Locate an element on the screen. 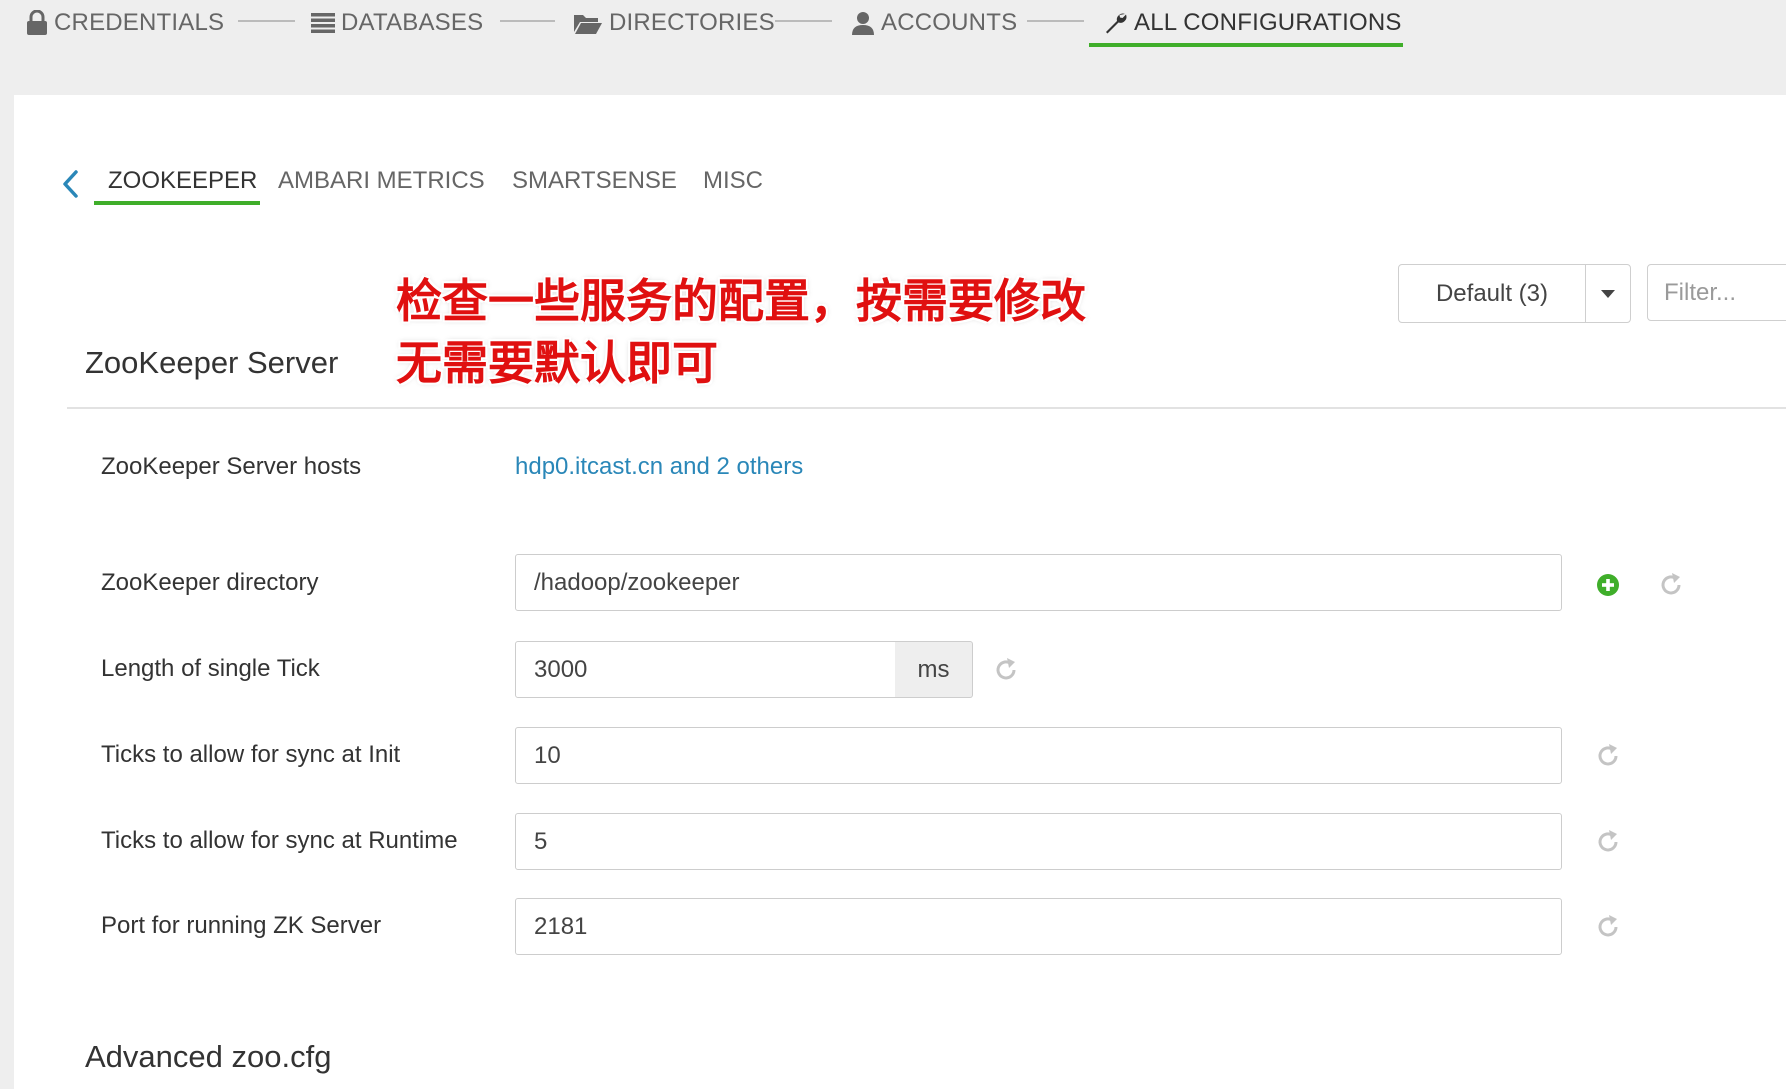 The width and height of the screenshot is (1786, 1089). unit-addon: ms is located at coordinates (934, 669).